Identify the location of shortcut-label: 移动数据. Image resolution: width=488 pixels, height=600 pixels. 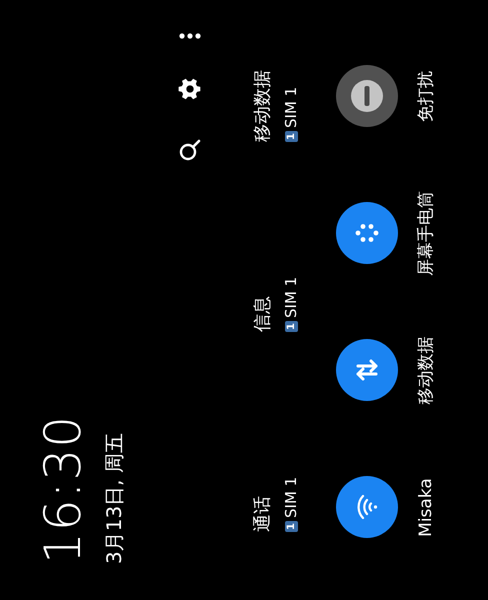
(263, 106).